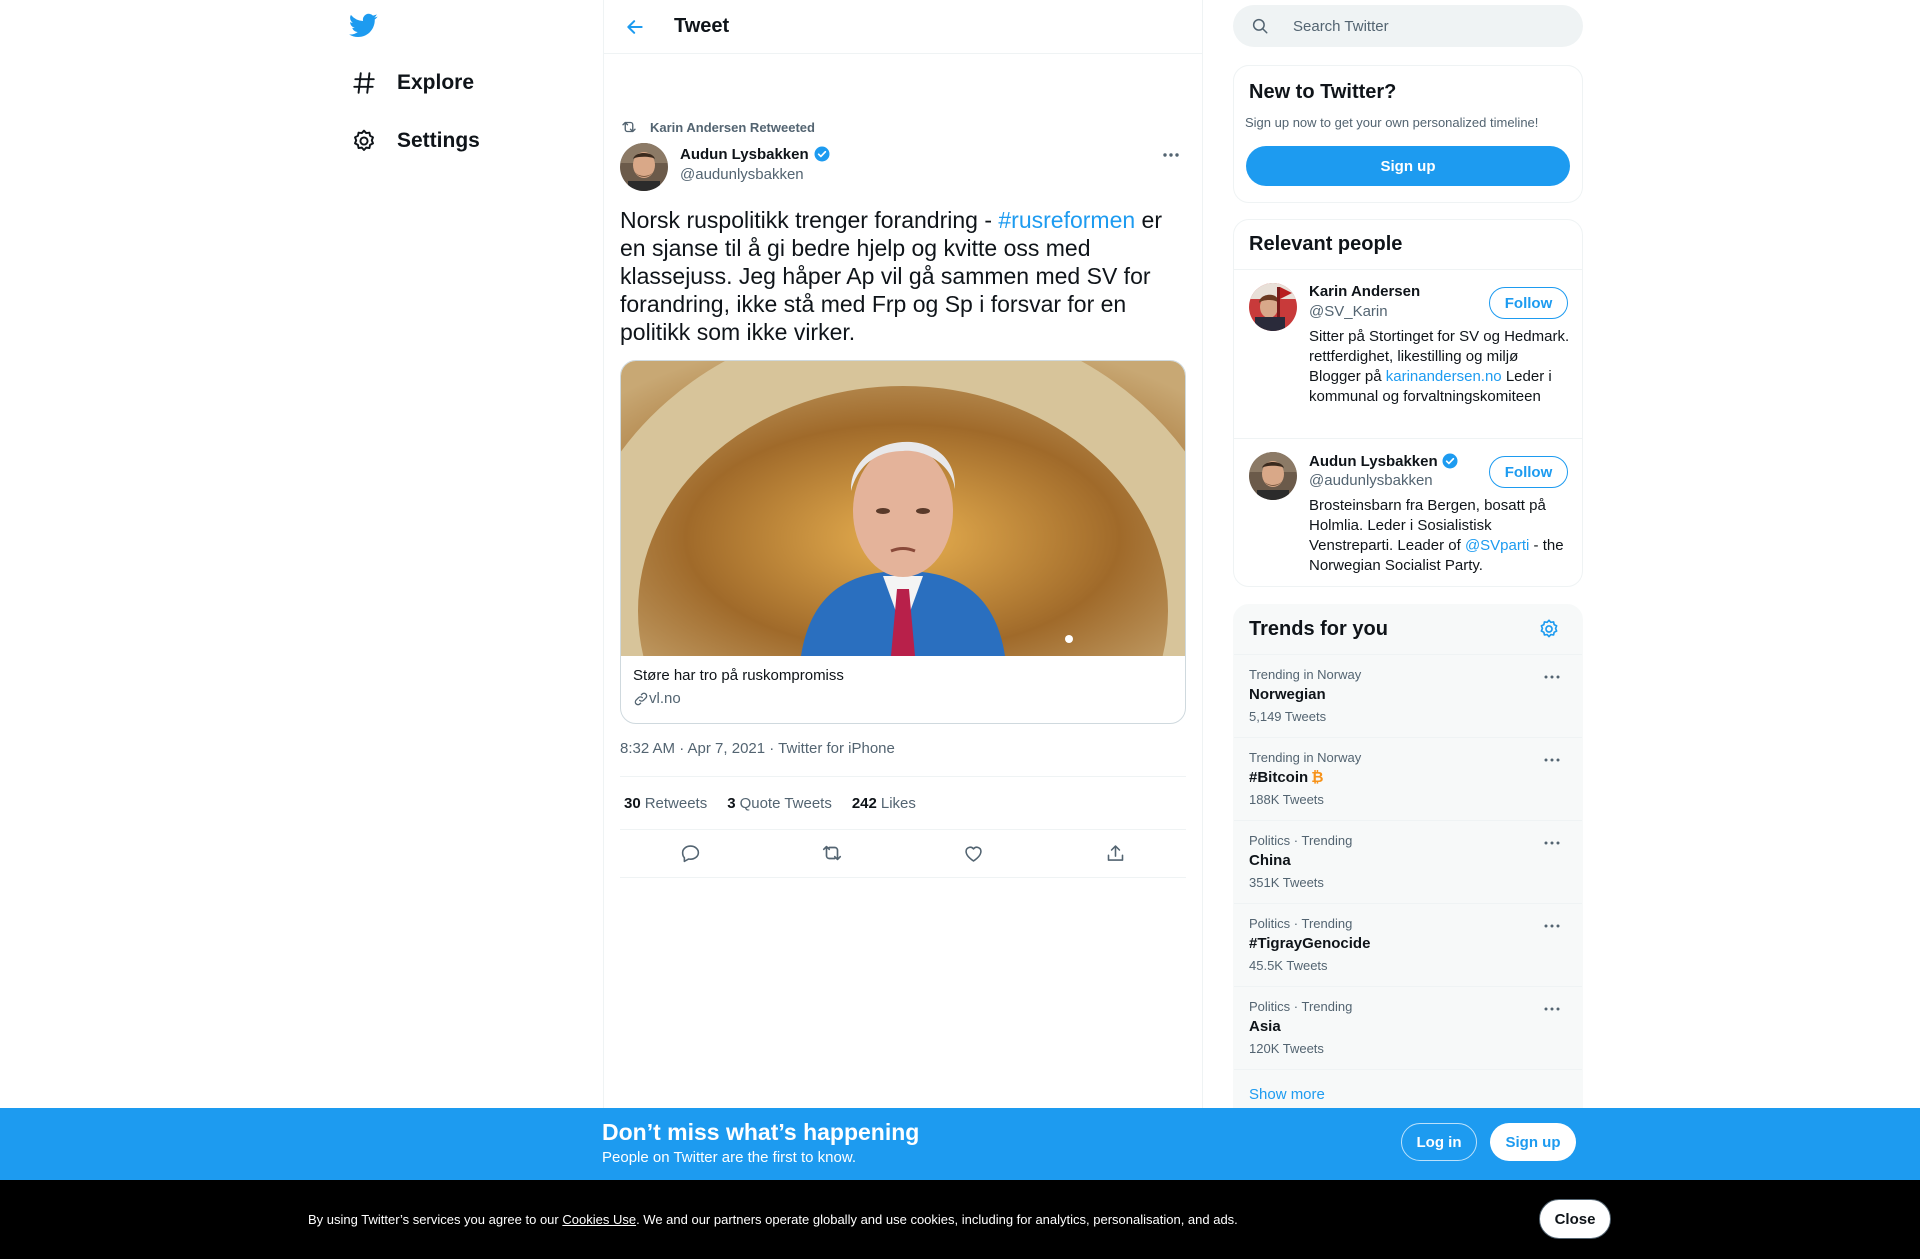 The width and height of the screenshot is (1920, 1259). Describe the element at coordinates (1408, 779) in the screenshot. I see `trend-item: Trending in Norway #Bitcoin ₿ 188K Tweets` at that location.